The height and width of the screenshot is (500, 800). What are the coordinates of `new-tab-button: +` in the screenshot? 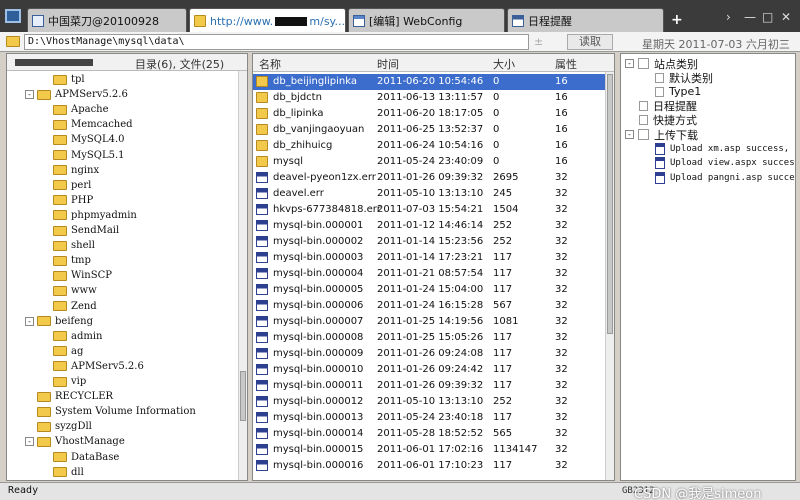 It's located at (677, 20).